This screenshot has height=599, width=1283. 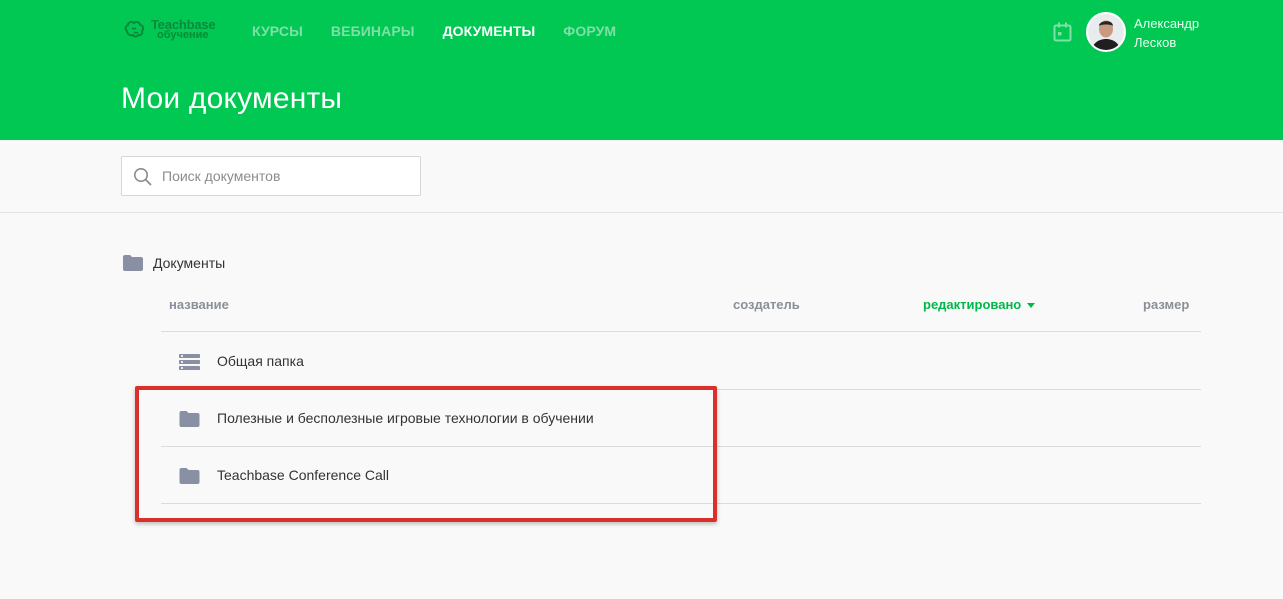 I want to click on column-header-edited: редактировано, so click(x=979, y=304).